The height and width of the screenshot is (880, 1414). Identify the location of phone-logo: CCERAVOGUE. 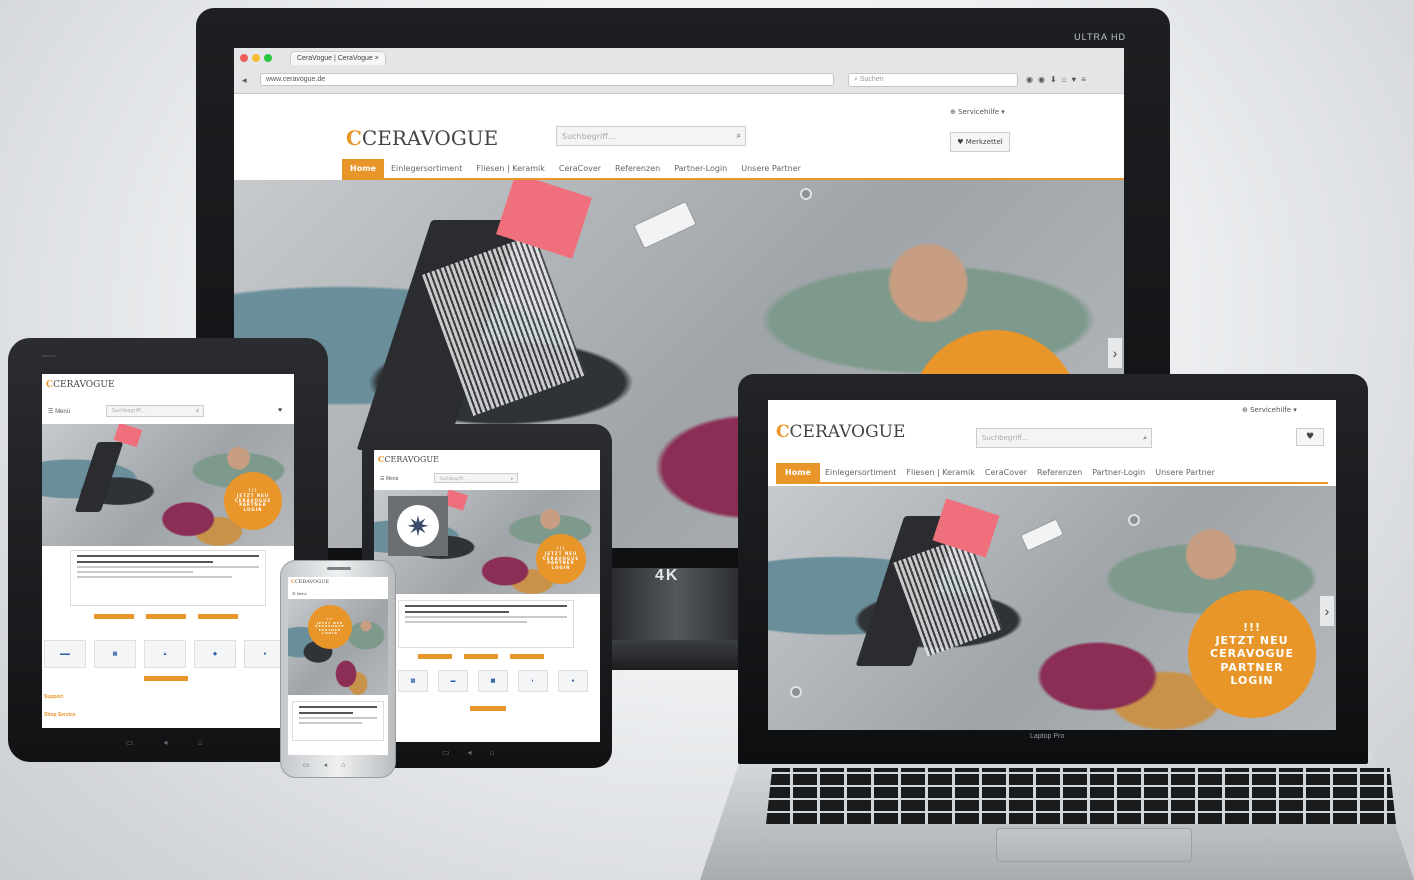
(310, 582).